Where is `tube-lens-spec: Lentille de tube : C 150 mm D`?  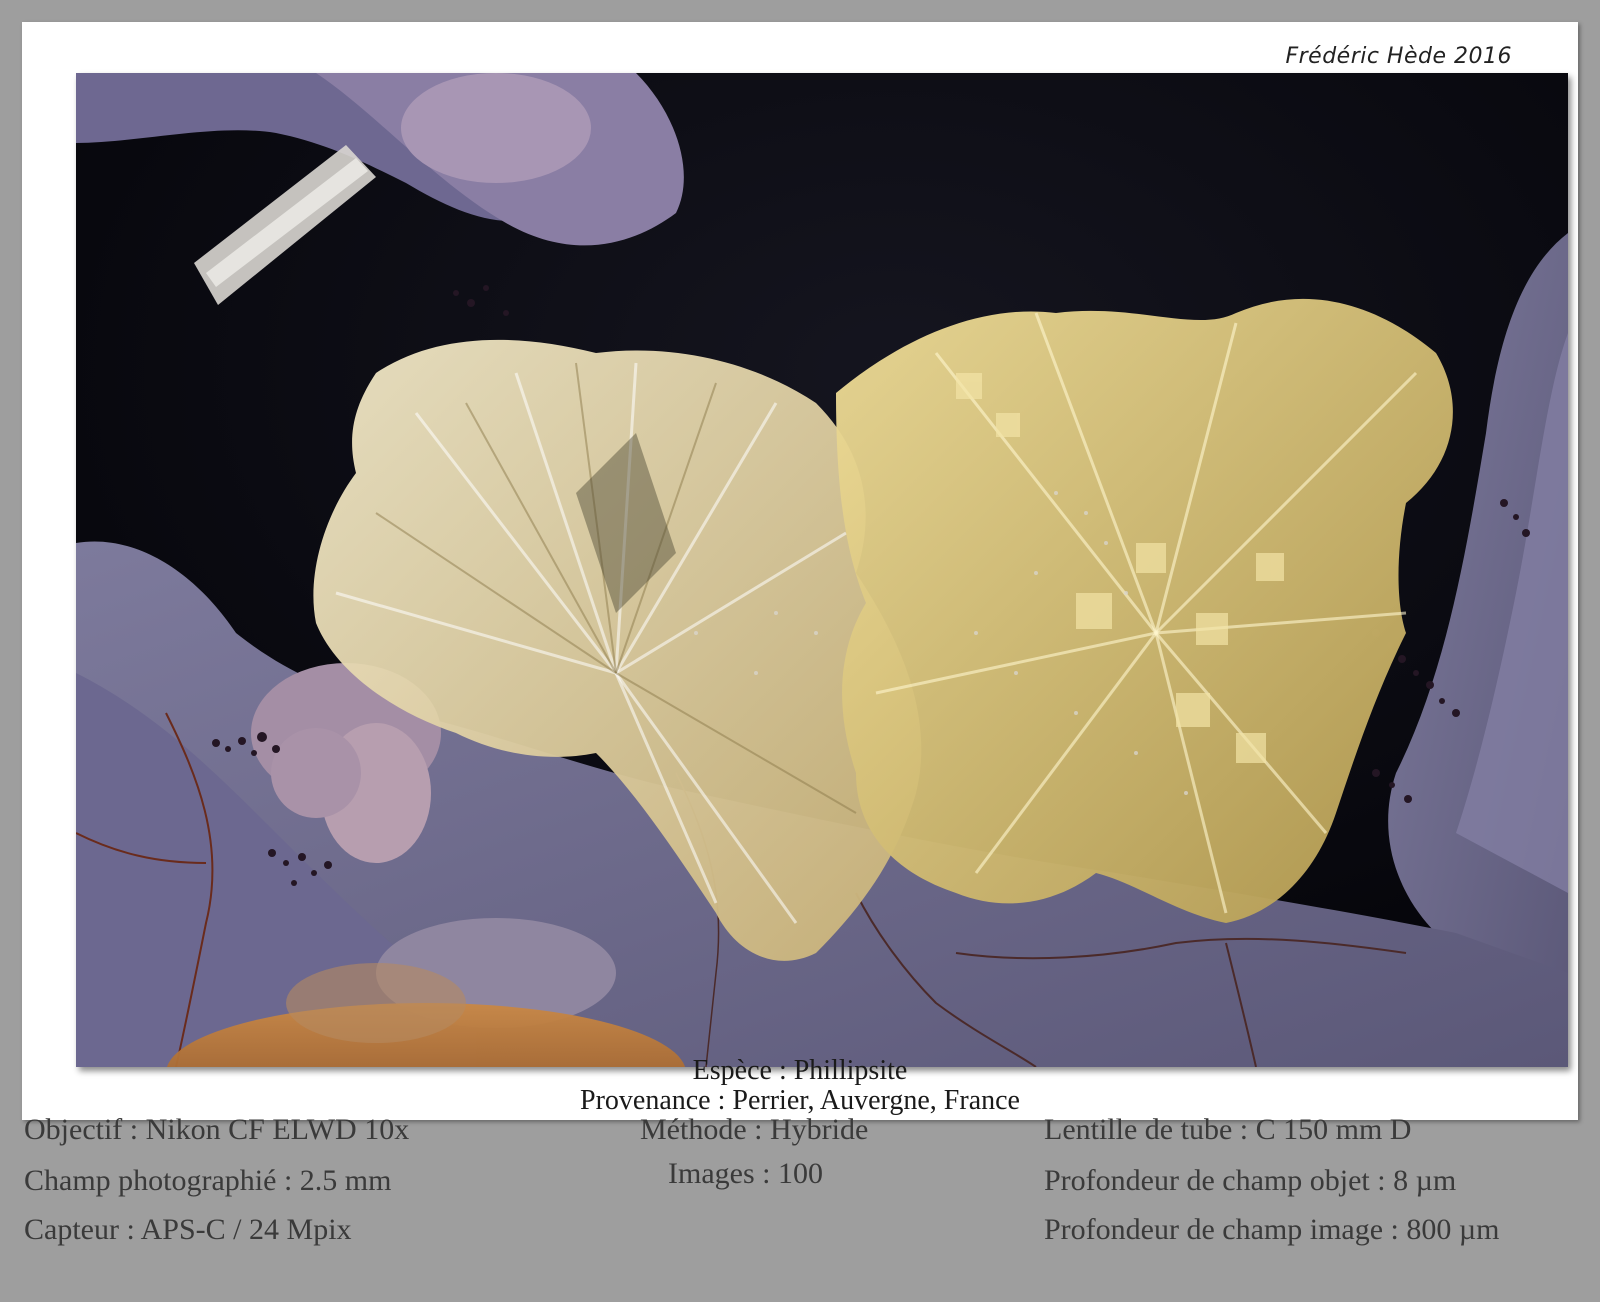
tube-lens-spec: Lentille de tube : C 150 mm D is located at coordinates (1228, 1129).